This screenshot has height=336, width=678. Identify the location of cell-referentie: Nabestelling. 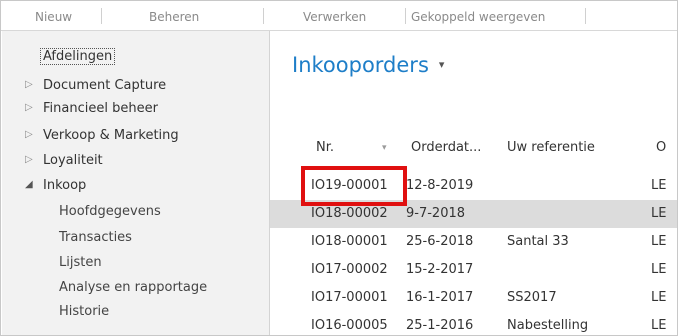
(548, 325).